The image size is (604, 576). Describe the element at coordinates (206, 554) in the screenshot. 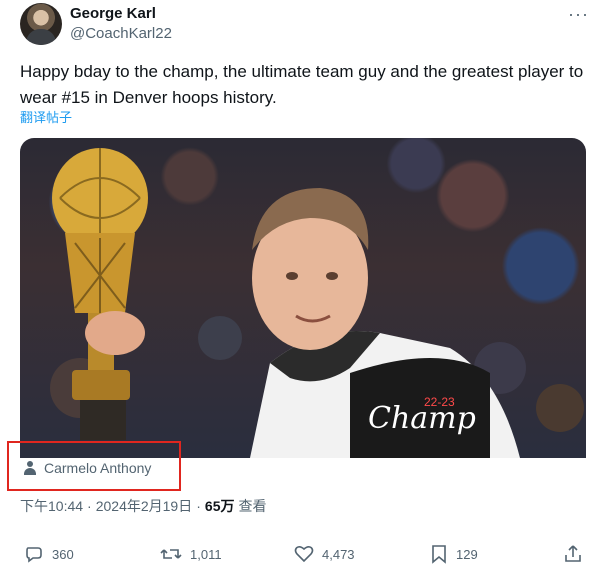

I see `repost-count: 1,011` at that location.